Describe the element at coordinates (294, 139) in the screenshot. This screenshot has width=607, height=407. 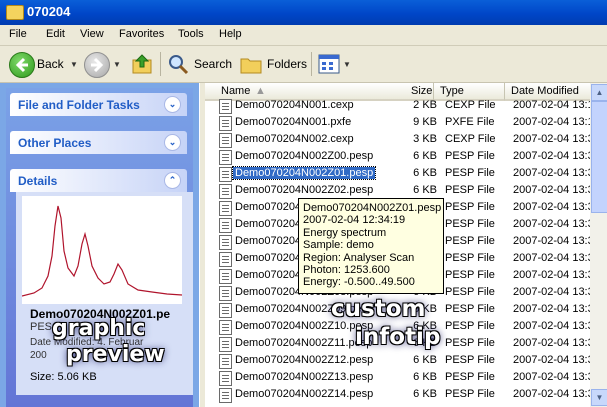
I see `file-name: Demo070204N002.cexp` at that location.